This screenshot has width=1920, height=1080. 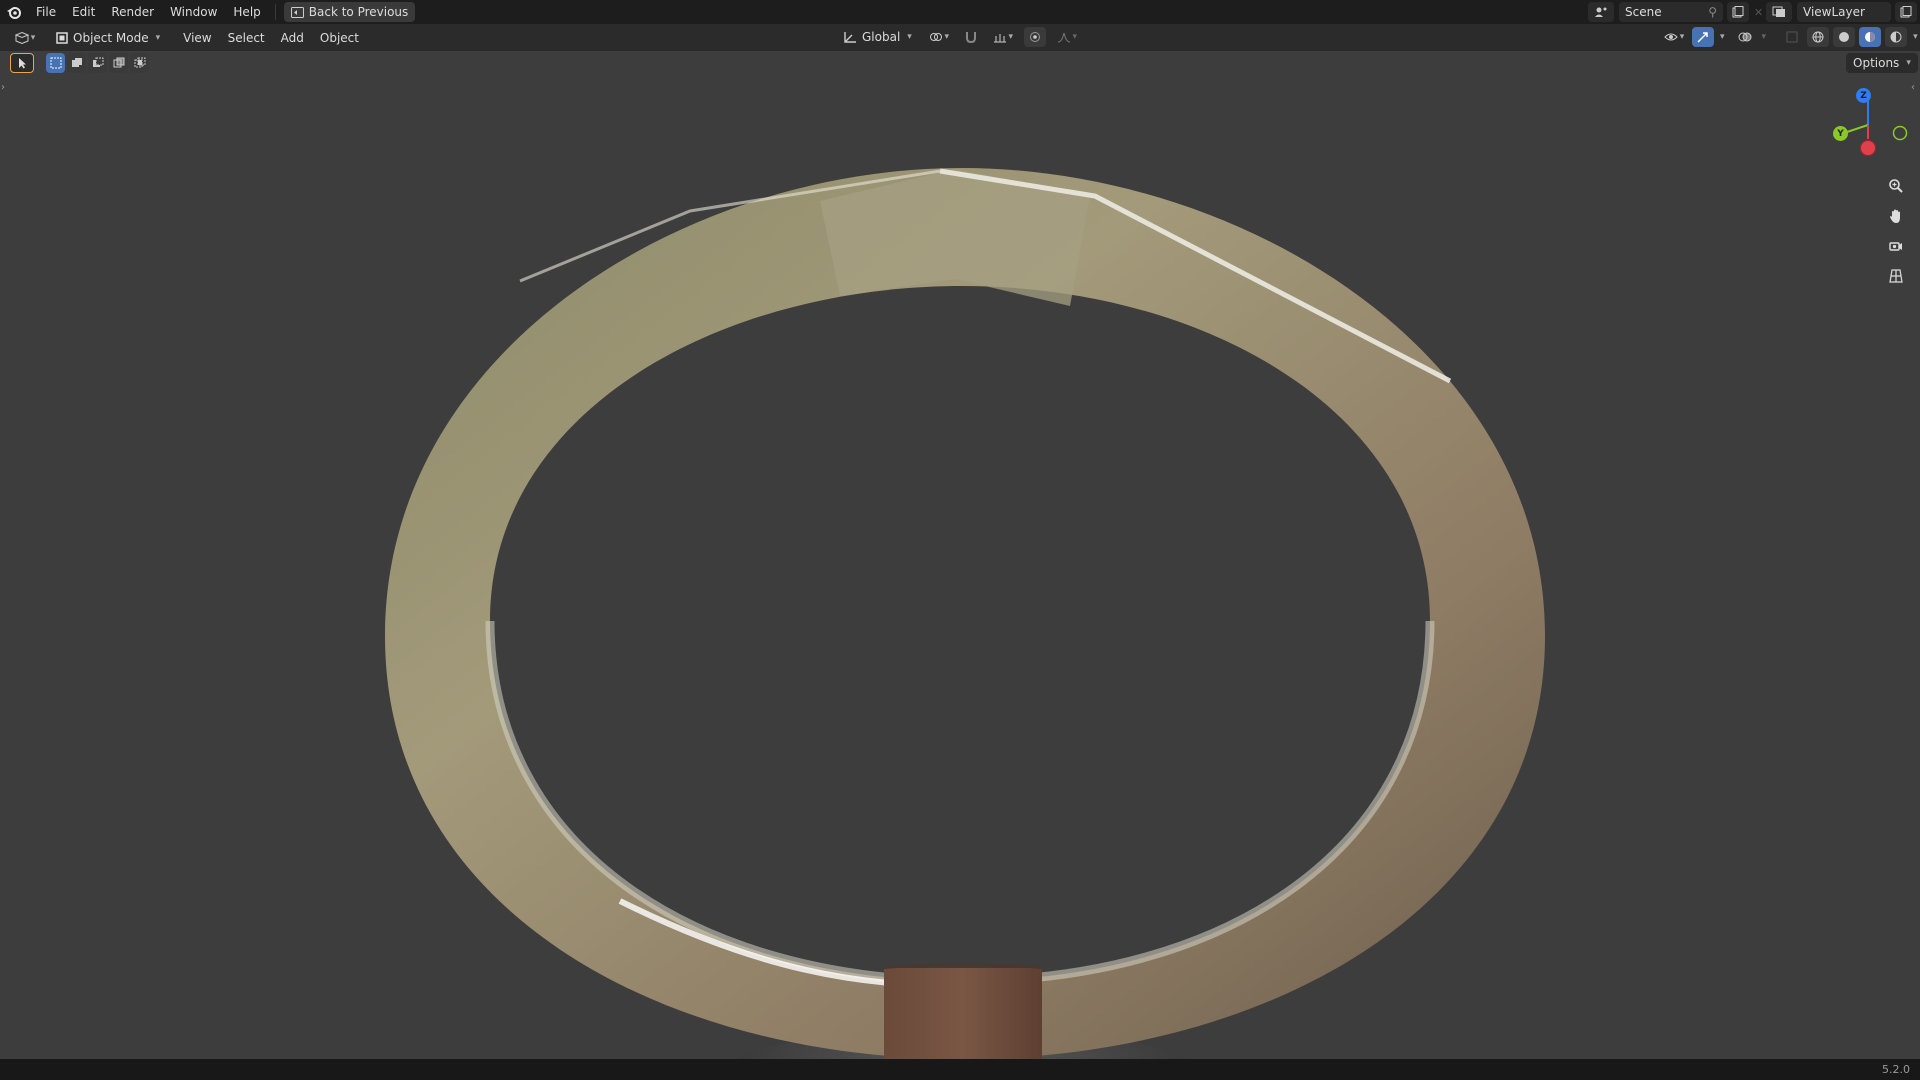 What do you see at coordinates (1722, 37) in the screenshot?
I see `gizmo-dropdown-icon: ▾` at bounding box center [1722, 37].